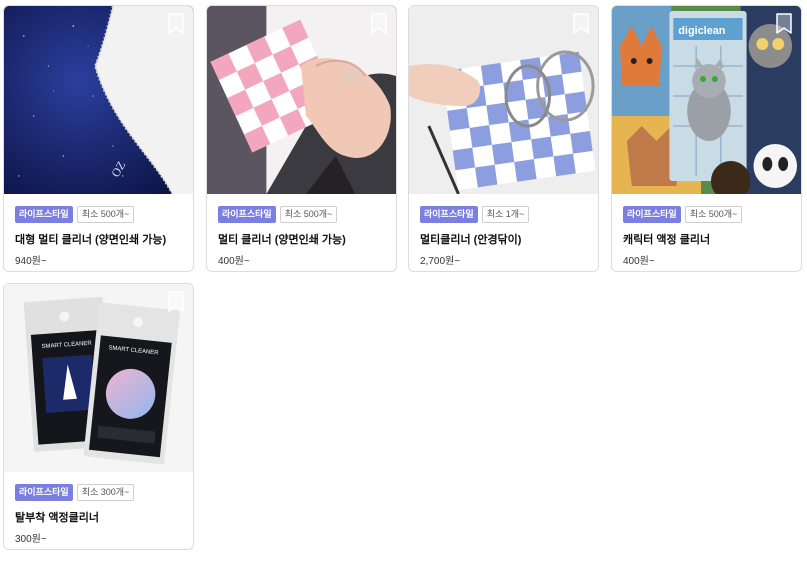 The height and width of the screenshot is (566, 807). Describe the element at coordinates (301, 239) in the screenshot. I see `product-title: 멀티 클리너 (양면인쇄 가능)` at that location.